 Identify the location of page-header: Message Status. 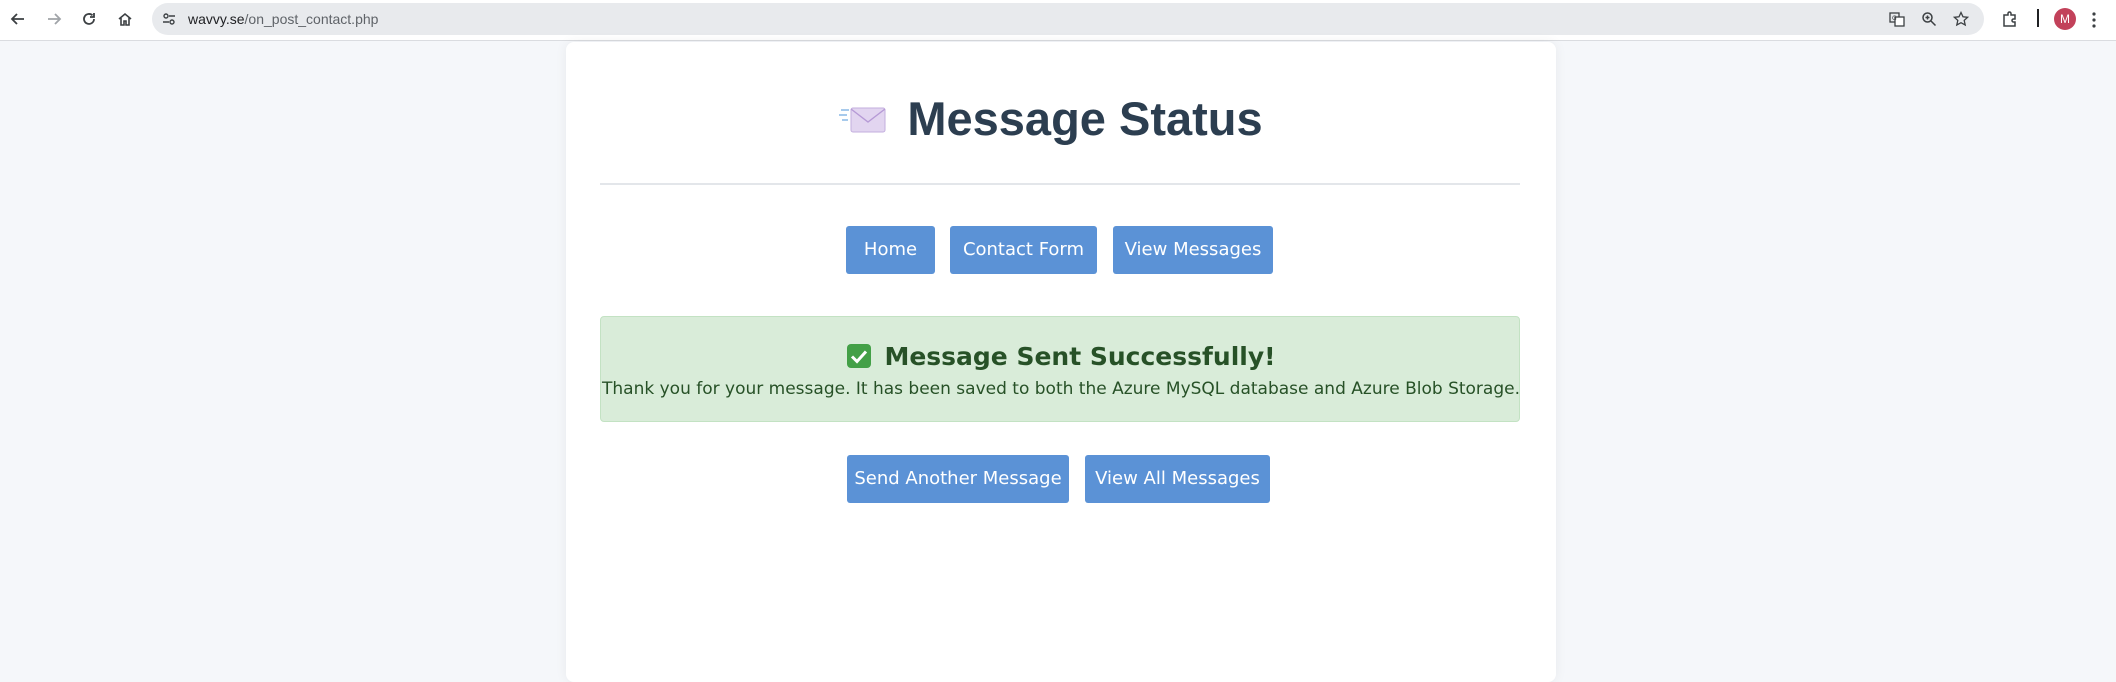
(1061, 118).